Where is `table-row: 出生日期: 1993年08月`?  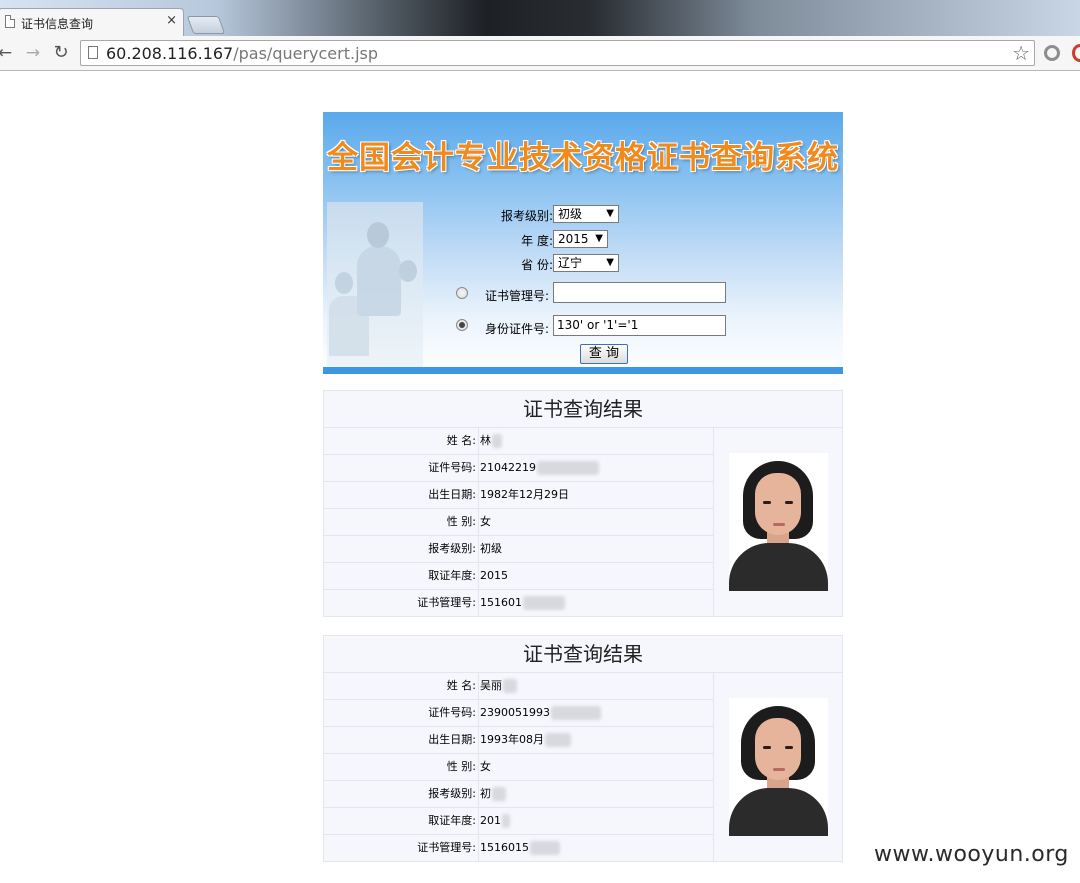 table-row: 出生日期: 1993年08月 is located at coordinates (518, 740).